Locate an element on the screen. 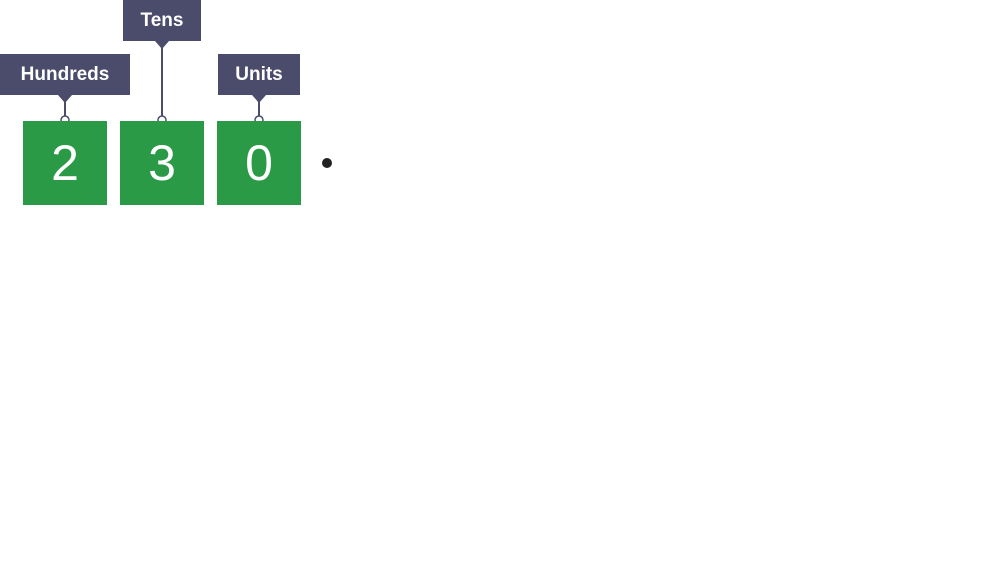 This screenshot has width=1008, height=567. units-label: Units is located at coordinates (259, 74).